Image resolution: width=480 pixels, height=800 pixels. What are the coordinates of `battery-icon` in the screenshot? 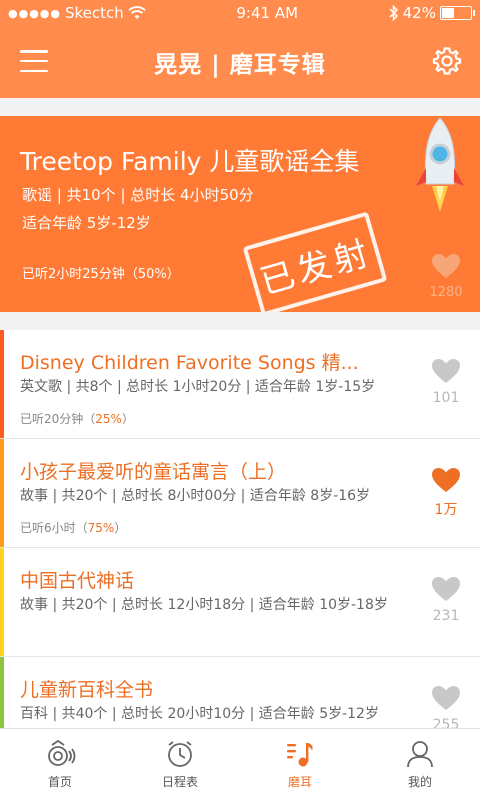 It's located at (457, 13).